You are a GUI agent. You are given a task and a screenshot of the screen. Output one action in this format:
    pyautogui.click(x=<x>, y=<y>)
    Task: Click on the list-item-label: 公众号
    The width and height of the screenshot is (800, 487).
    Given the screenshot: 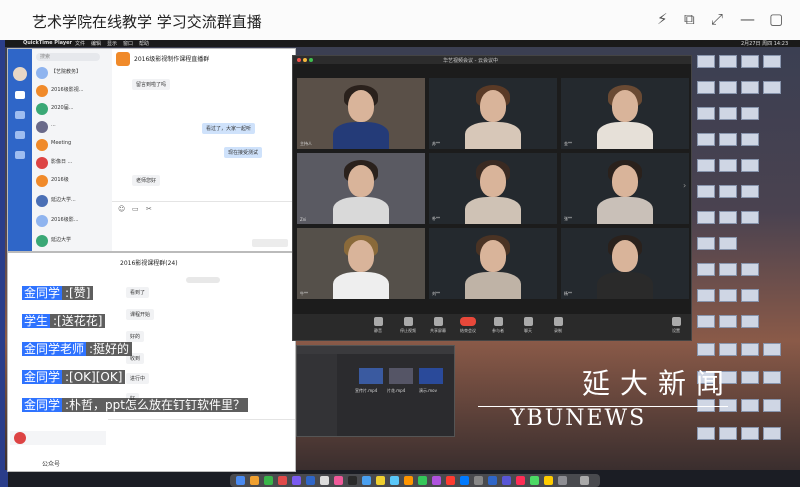 What is the action you would take?
    pyautogui.click(x=51, y=463)
    